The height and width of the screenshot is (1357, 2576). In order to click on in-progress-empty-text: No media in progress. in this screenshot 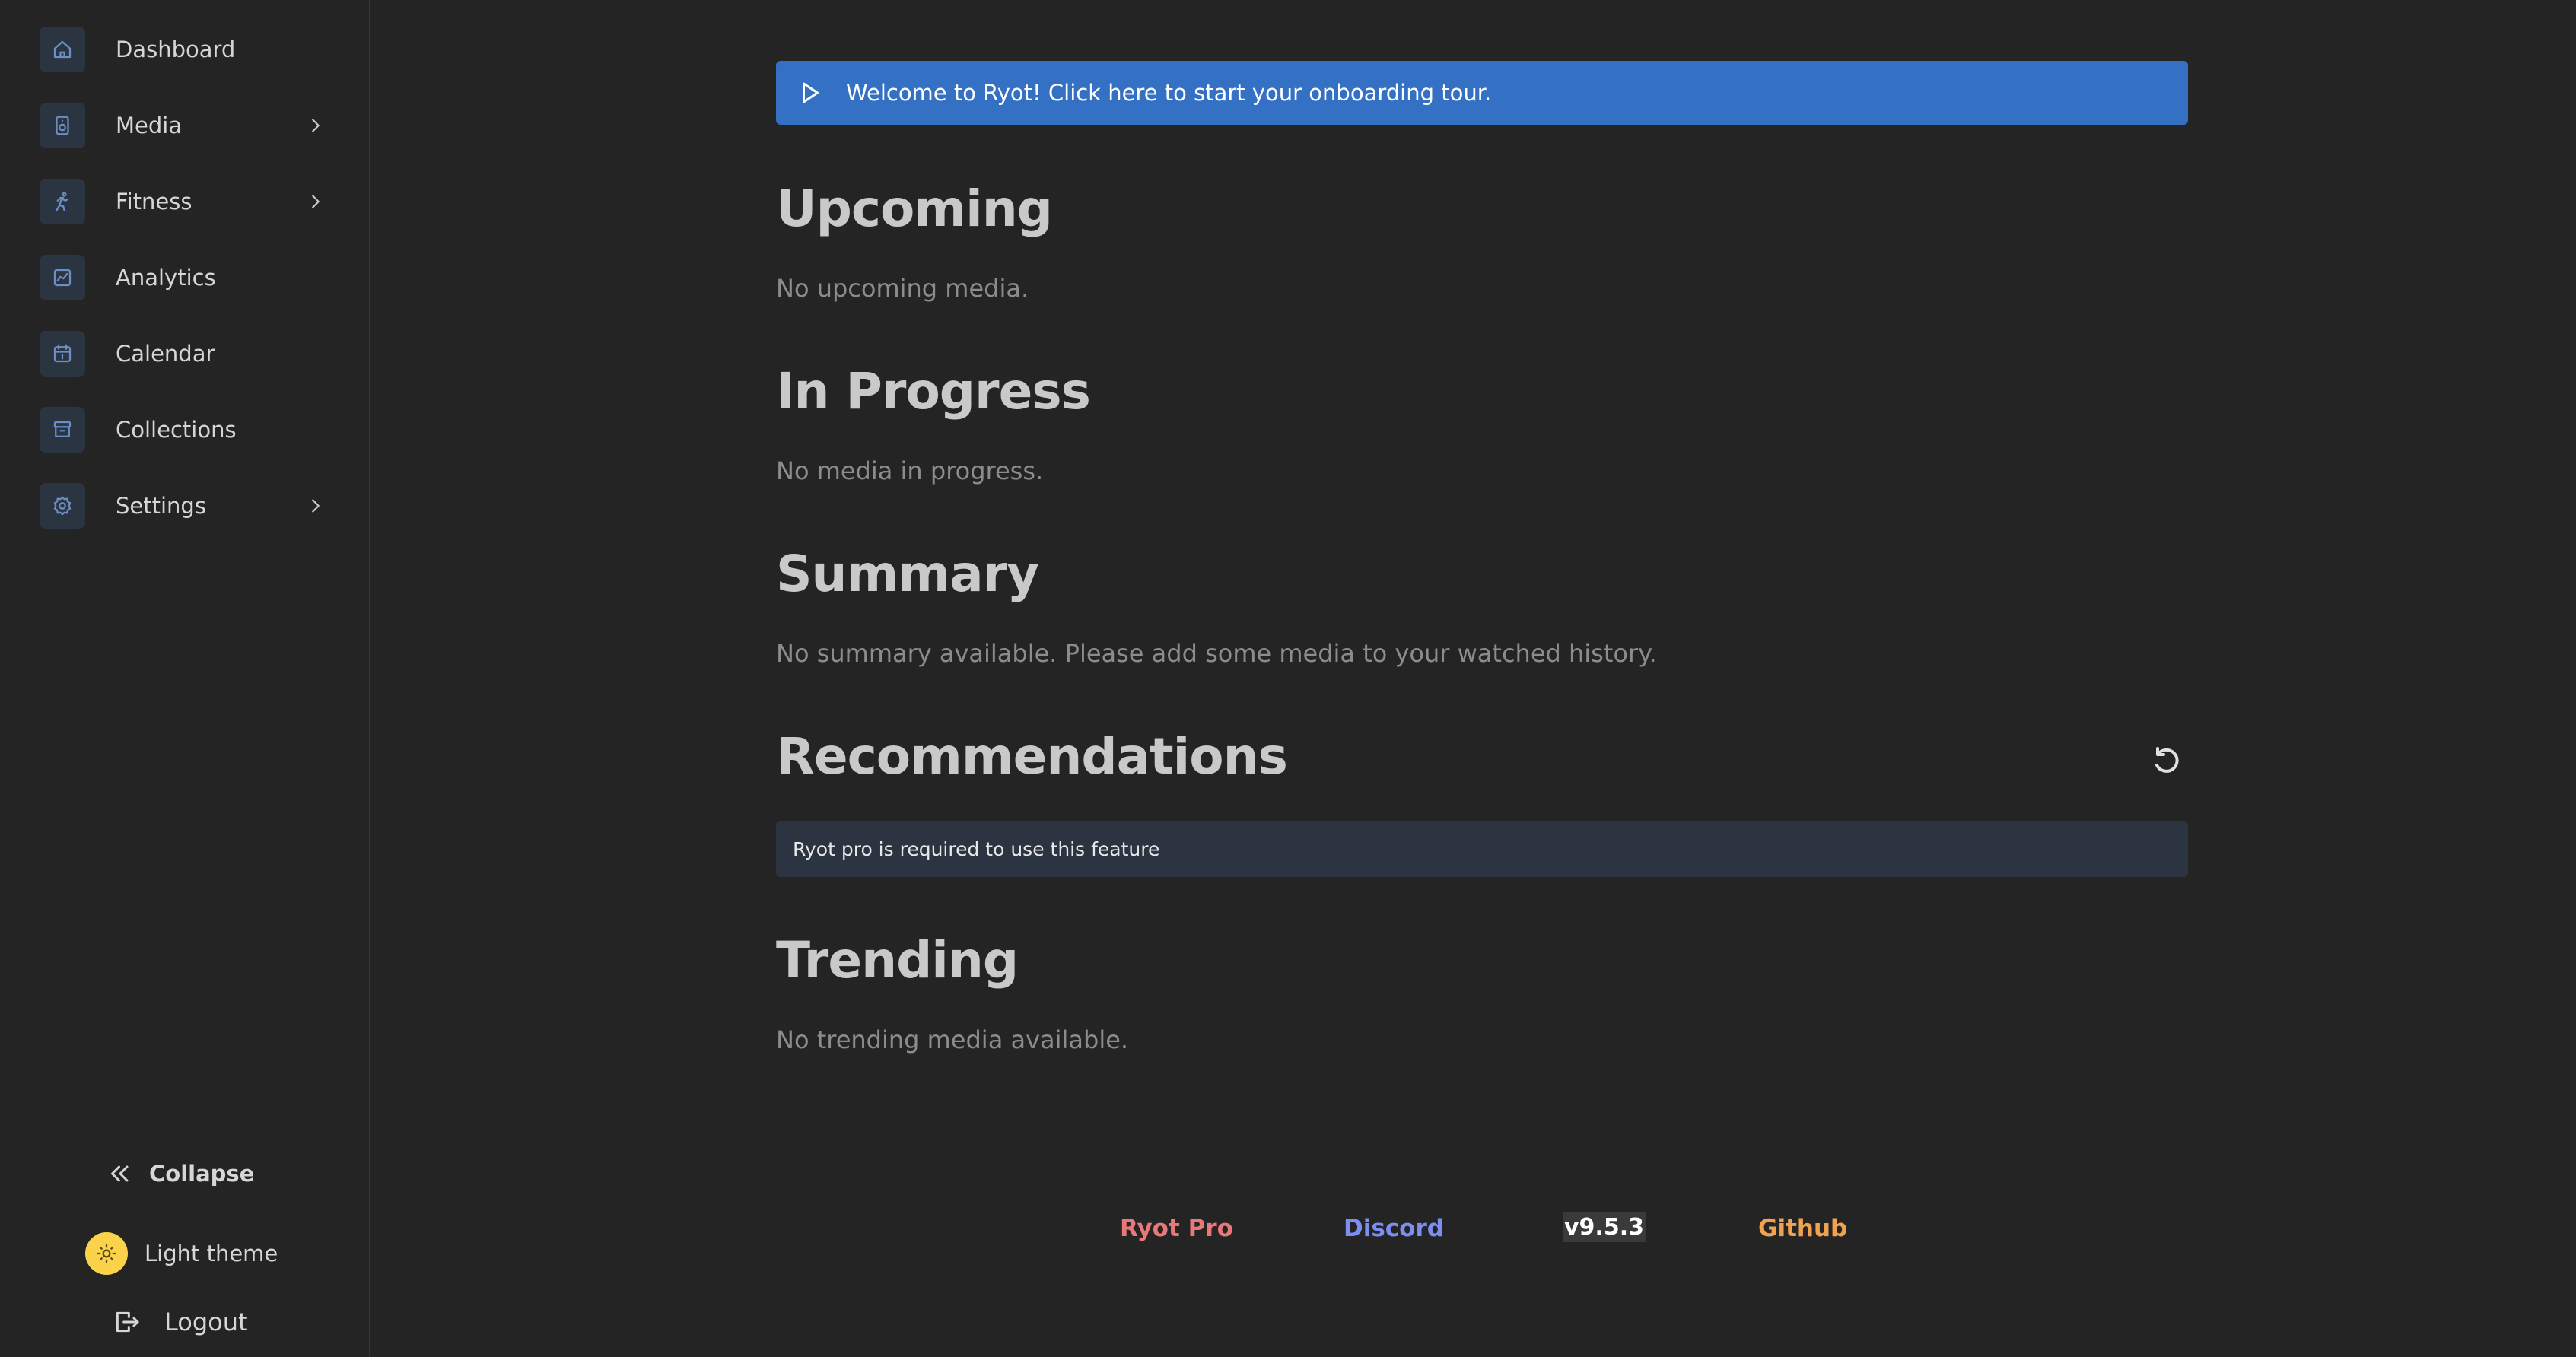, I will do `click(910, 470)`.